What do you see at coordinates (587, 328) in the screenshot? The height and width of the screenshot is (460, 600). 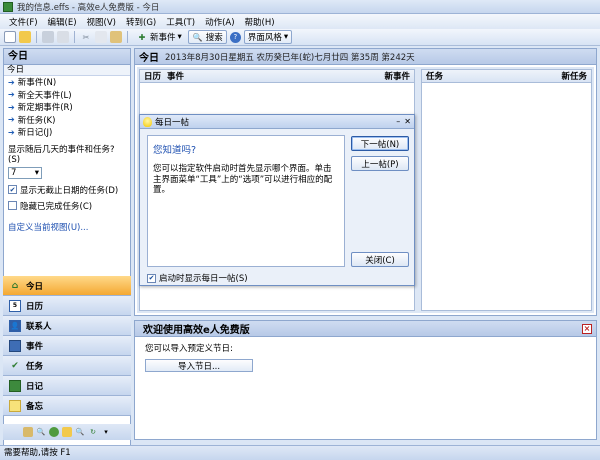 I see `close-icon: ×` at bounding box center [587, 328].